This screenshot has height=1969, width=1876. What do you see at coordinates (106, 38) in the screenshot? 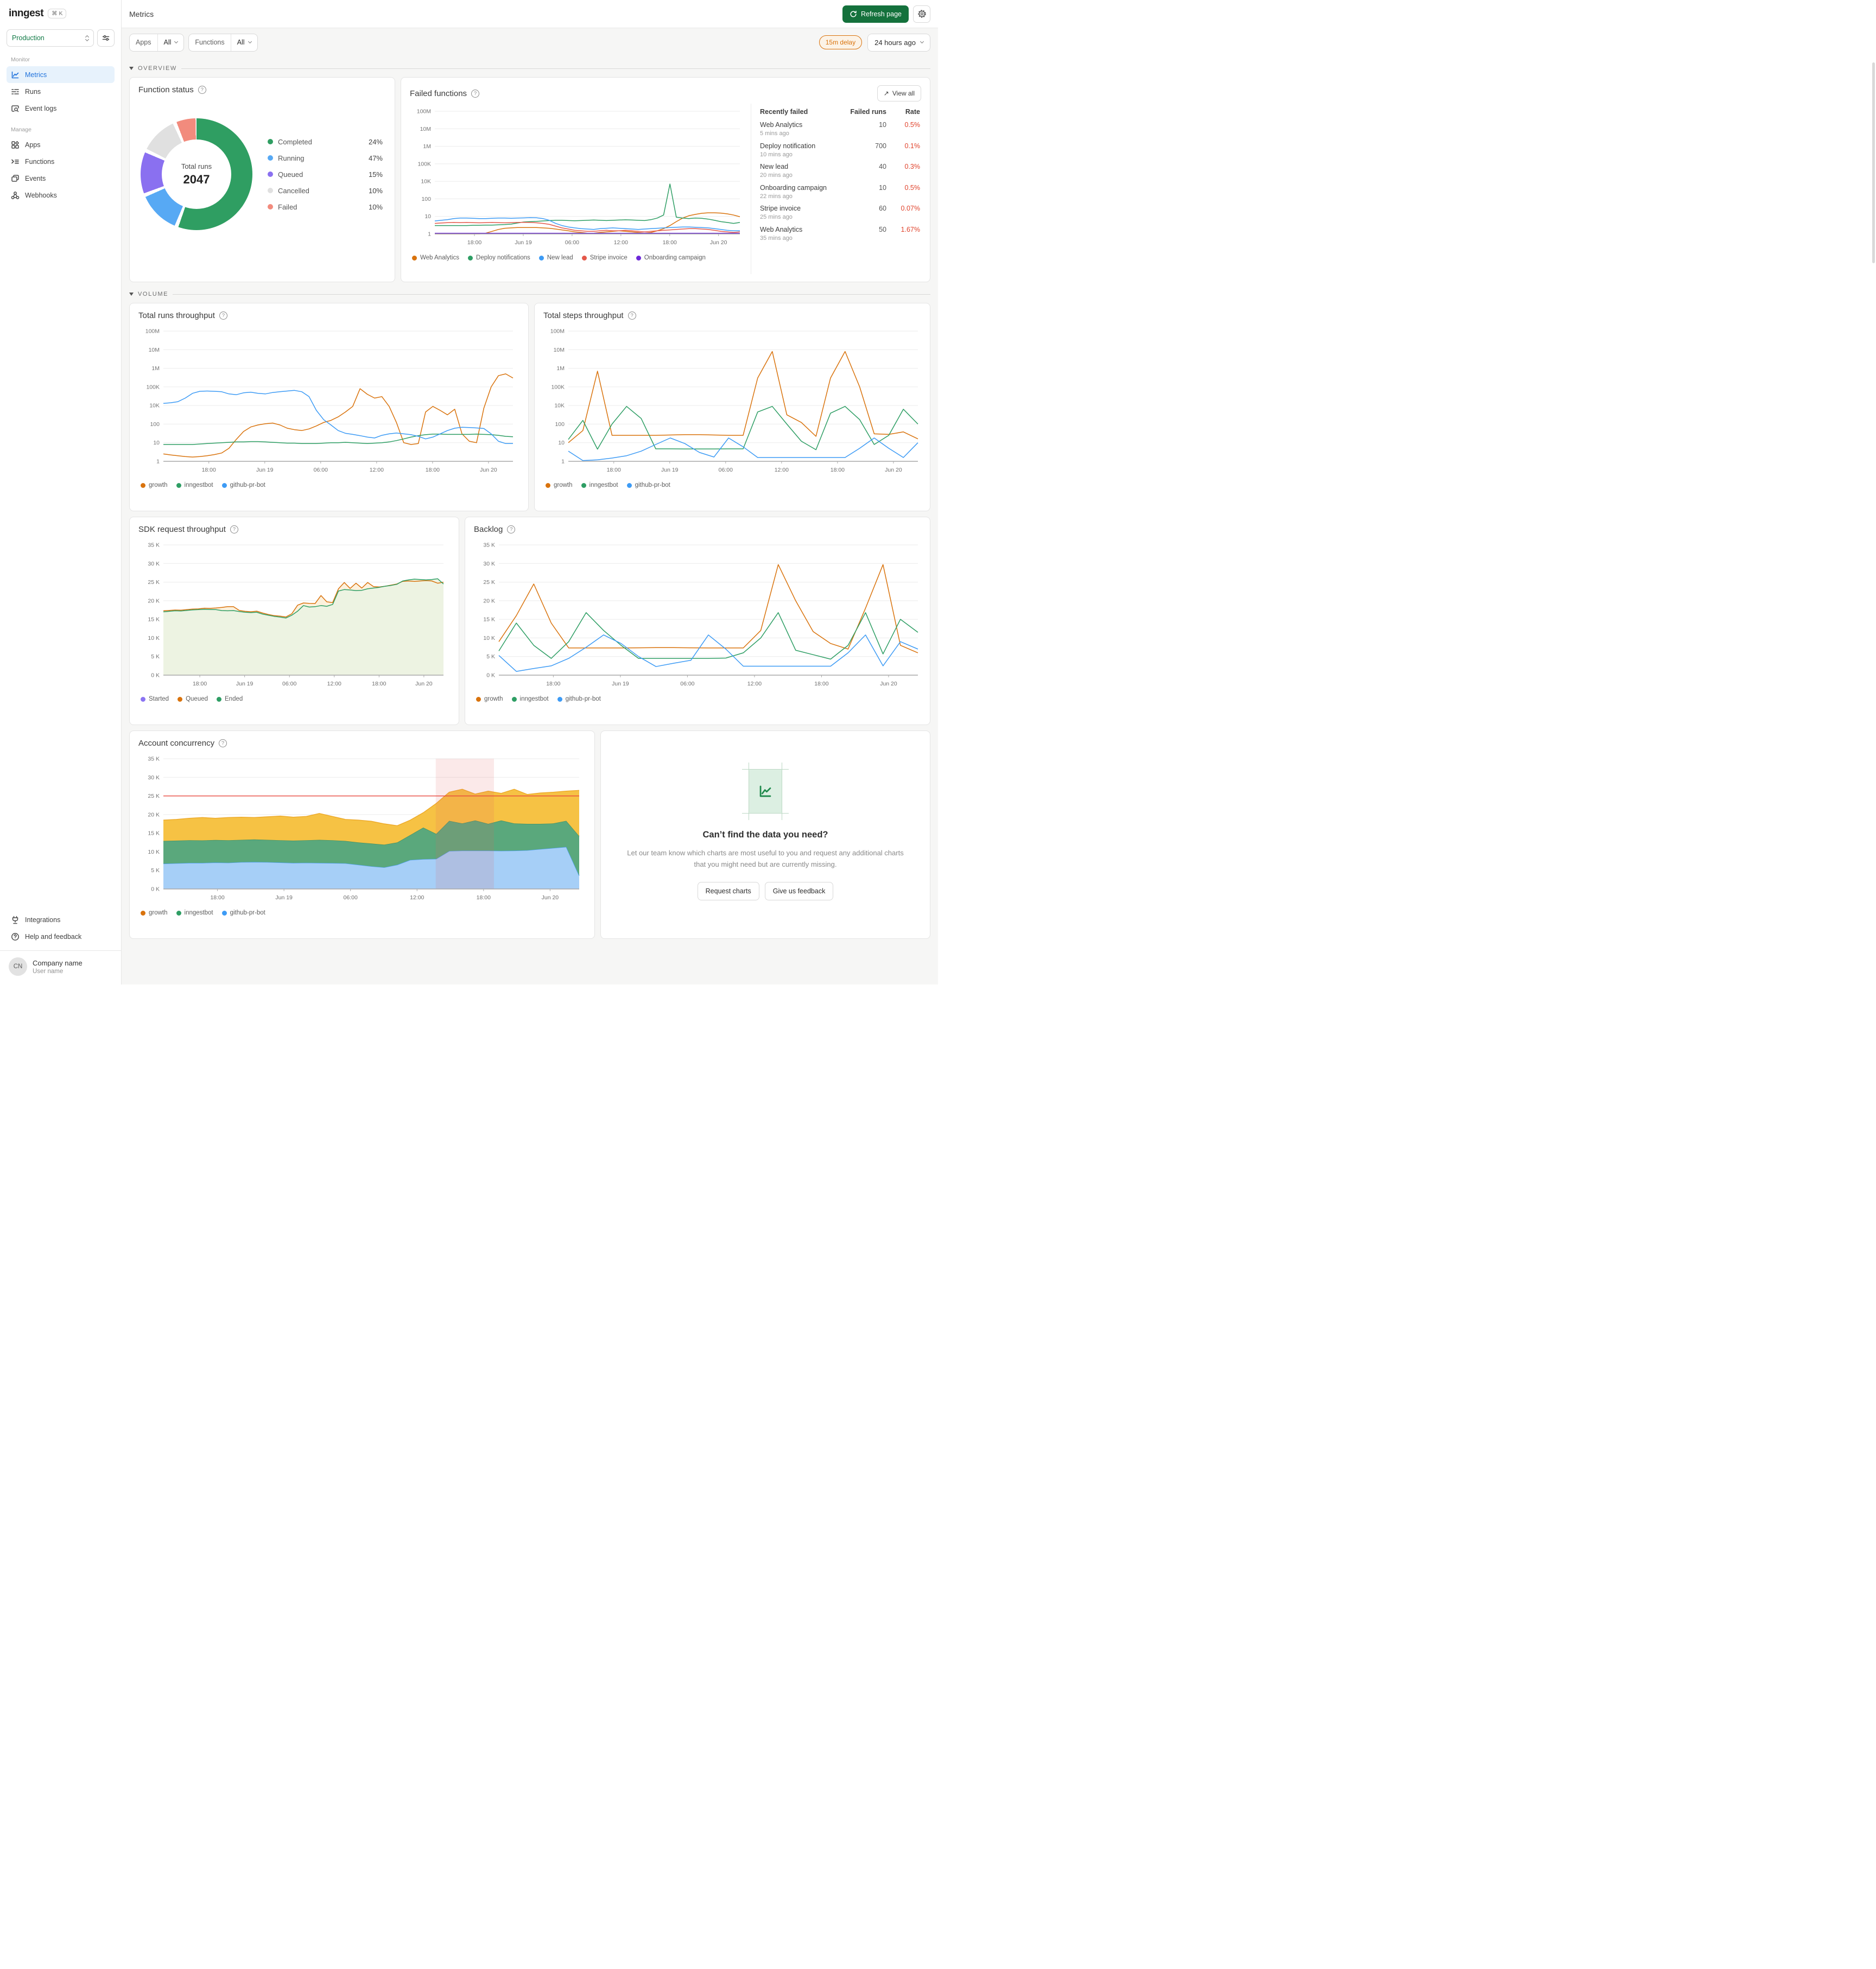
I see `environment-filter-button` at bounding box center [106, 38].